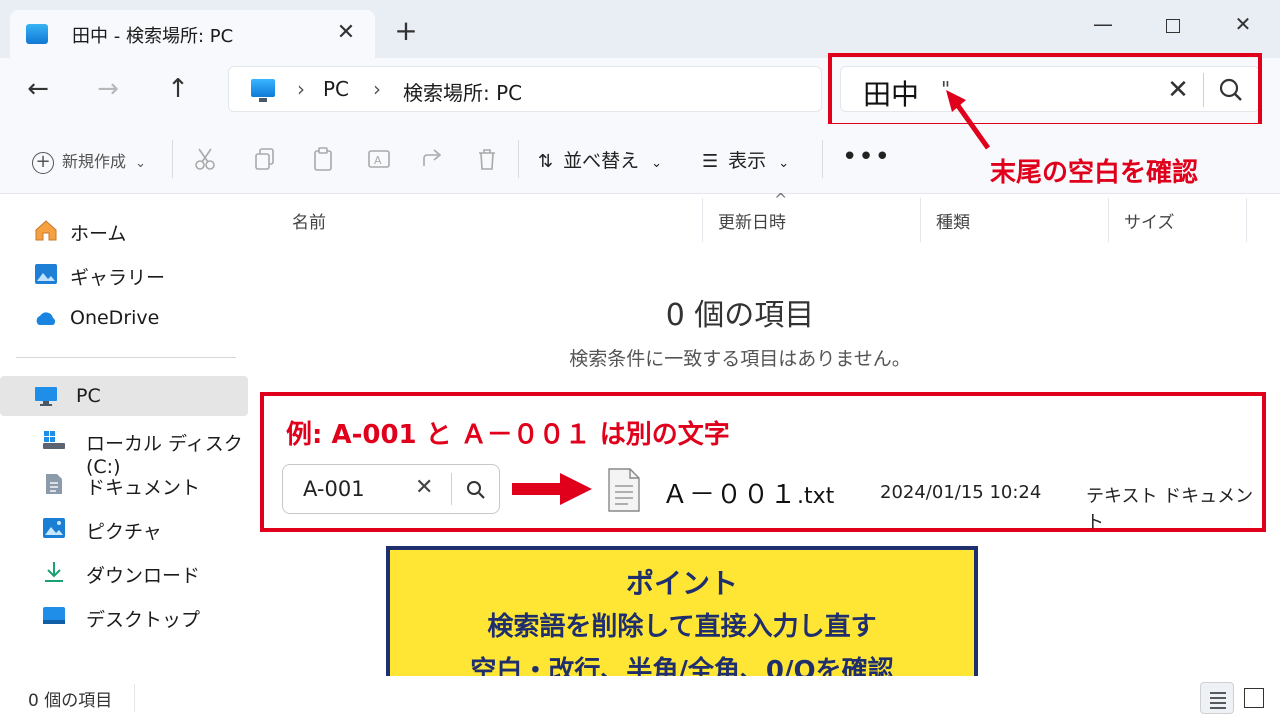  What do you see at coordinates (54, 440) in the screenshot?
I see `drive-icon` at bounding box center [54, 440].